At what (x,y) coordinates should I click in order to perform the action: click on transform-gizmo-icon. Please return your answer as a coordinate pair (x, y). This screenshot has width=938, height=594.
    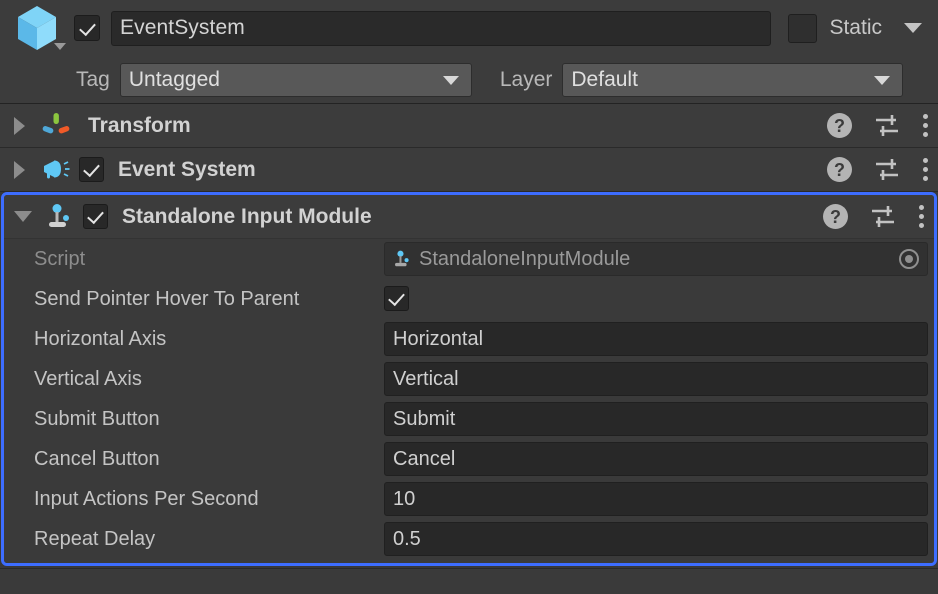
    Looking at the image, I should click on (56, 126).